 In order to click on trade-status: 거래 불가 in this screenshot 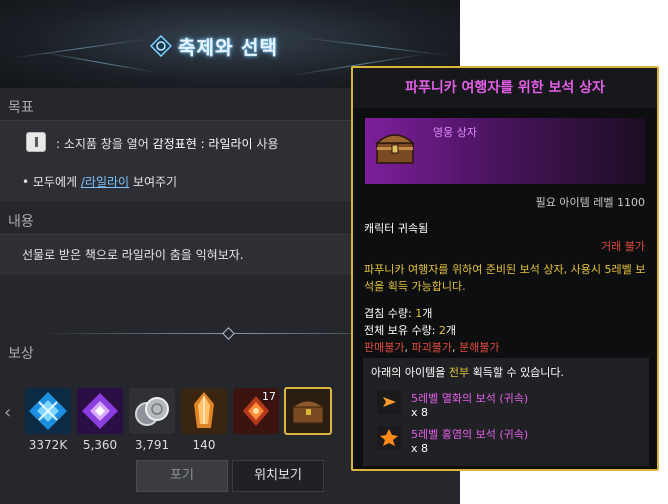, I will do `click(623, 246)`.